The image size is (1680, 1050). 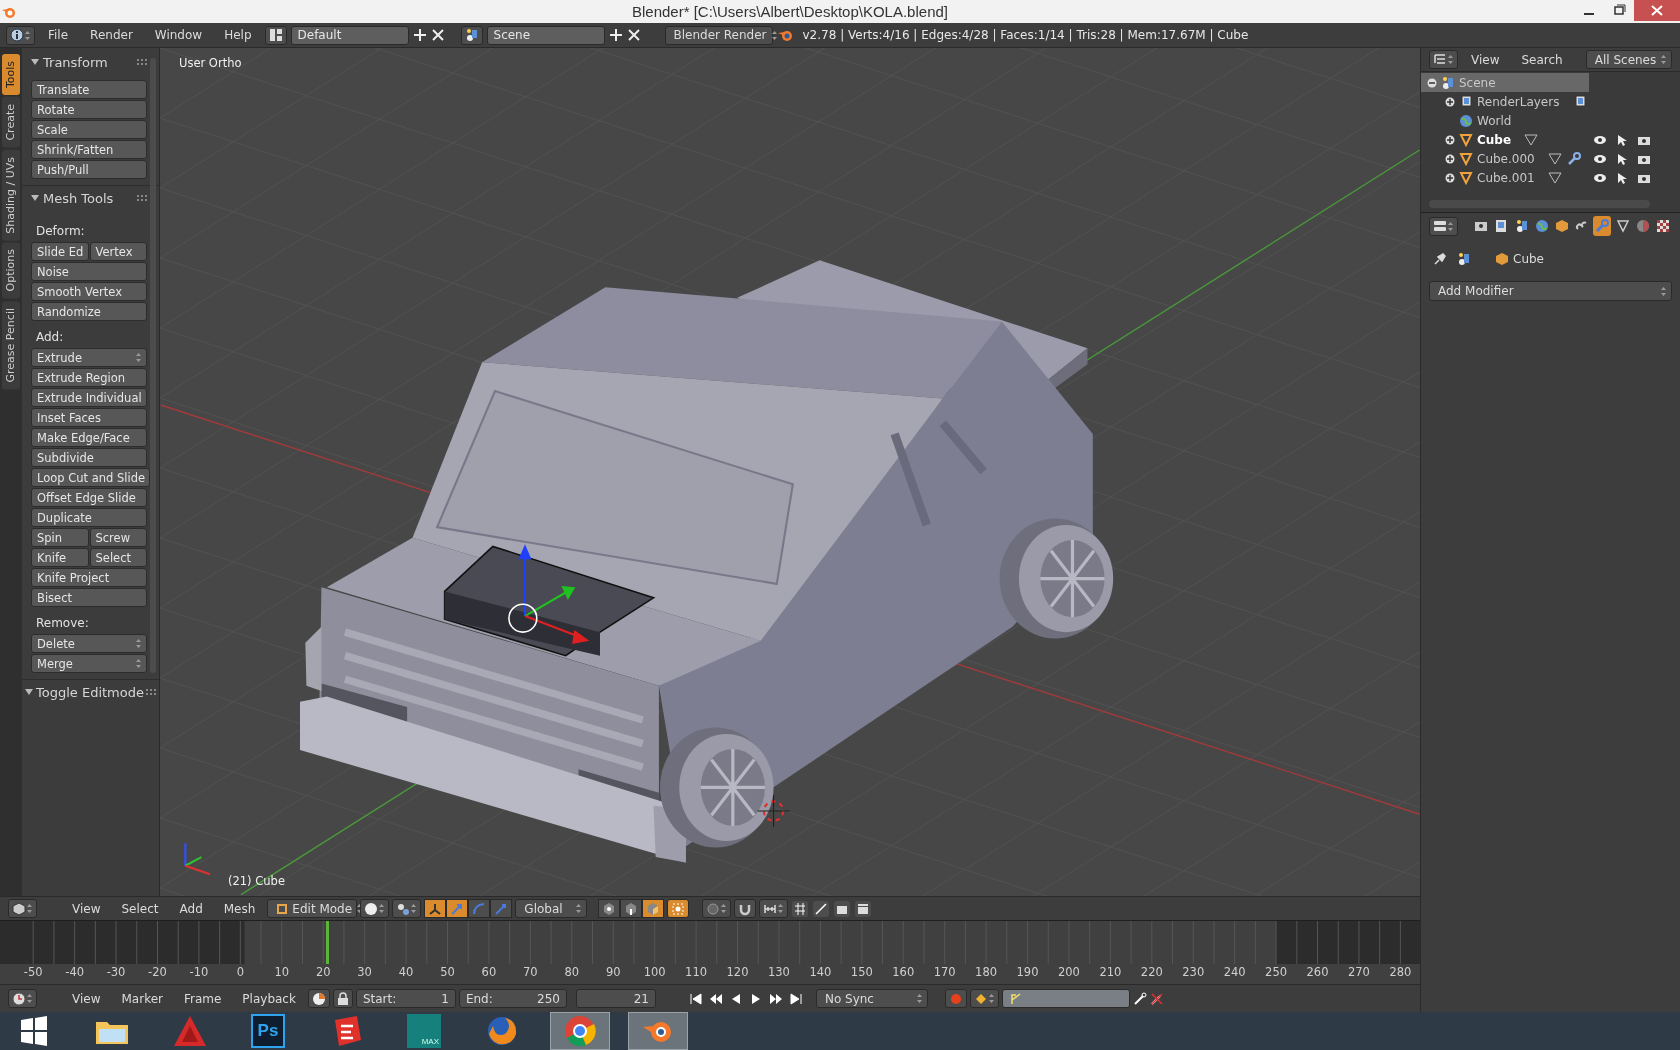 What do you see at coordinates (60, 537) in the screenshot?
I see `tool-button: Spin` at bounding box center [60, 537].